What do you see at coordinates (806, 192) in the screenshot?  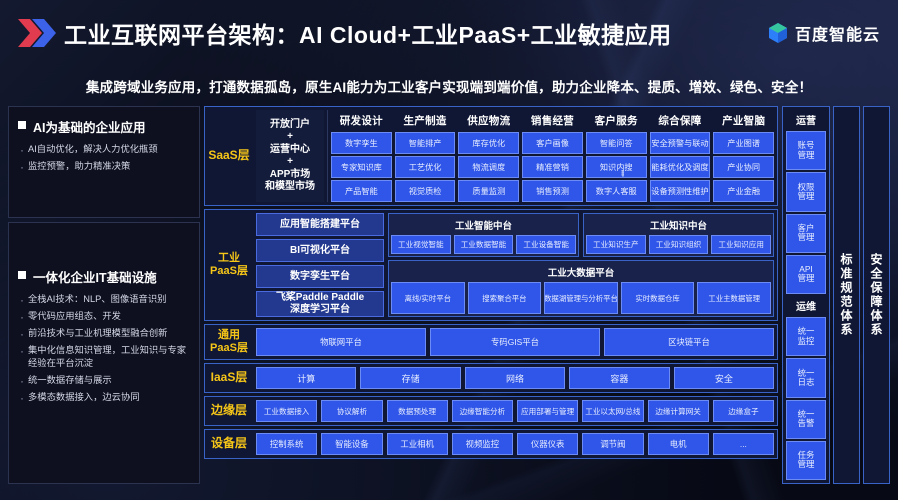 I see `ops-cell-permission: 权限 管理` at bounding box center [806, 192].